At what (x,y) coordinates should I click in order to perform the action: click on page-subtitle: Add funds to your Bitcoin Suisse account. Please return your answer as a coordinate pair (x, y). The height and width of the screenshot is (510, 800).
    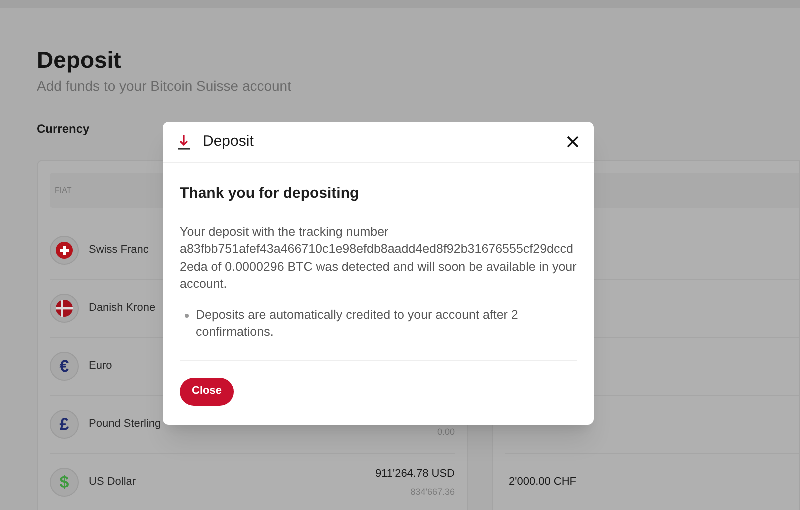
    Looking at the image, I should click on (164, 86).